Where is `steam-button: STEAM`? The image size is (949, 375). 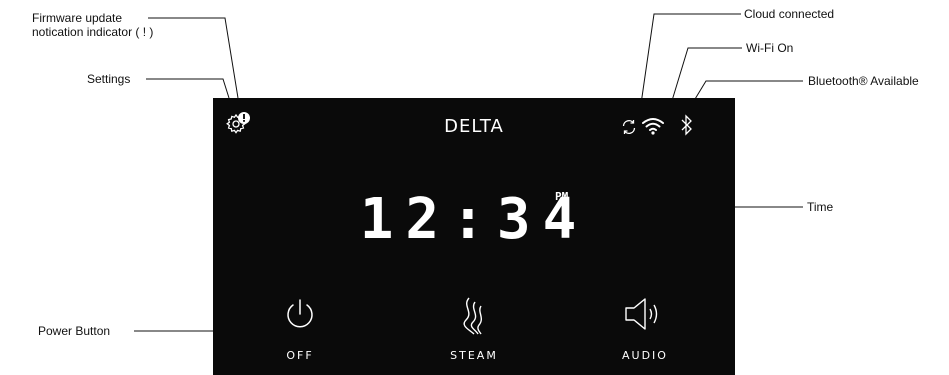
steam-button: STEAM is located at coordinates (474, 331).